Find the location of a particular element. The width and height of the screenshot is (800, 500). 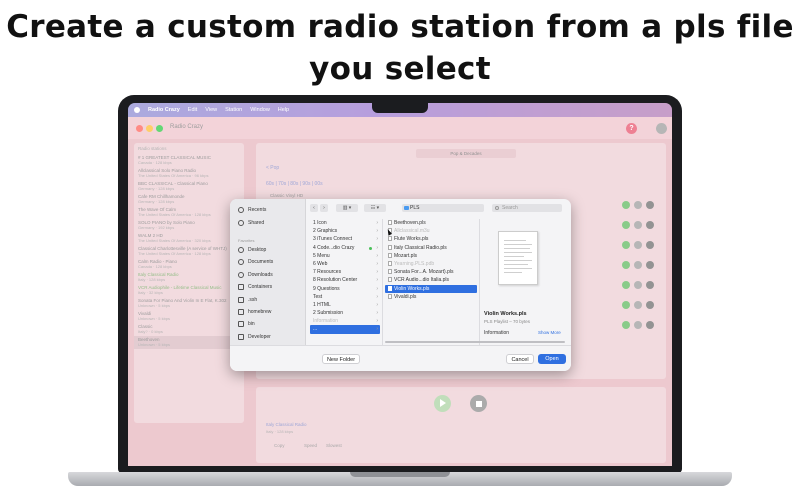

folder-name: 5 Menu is located at coordinates (321, 255).